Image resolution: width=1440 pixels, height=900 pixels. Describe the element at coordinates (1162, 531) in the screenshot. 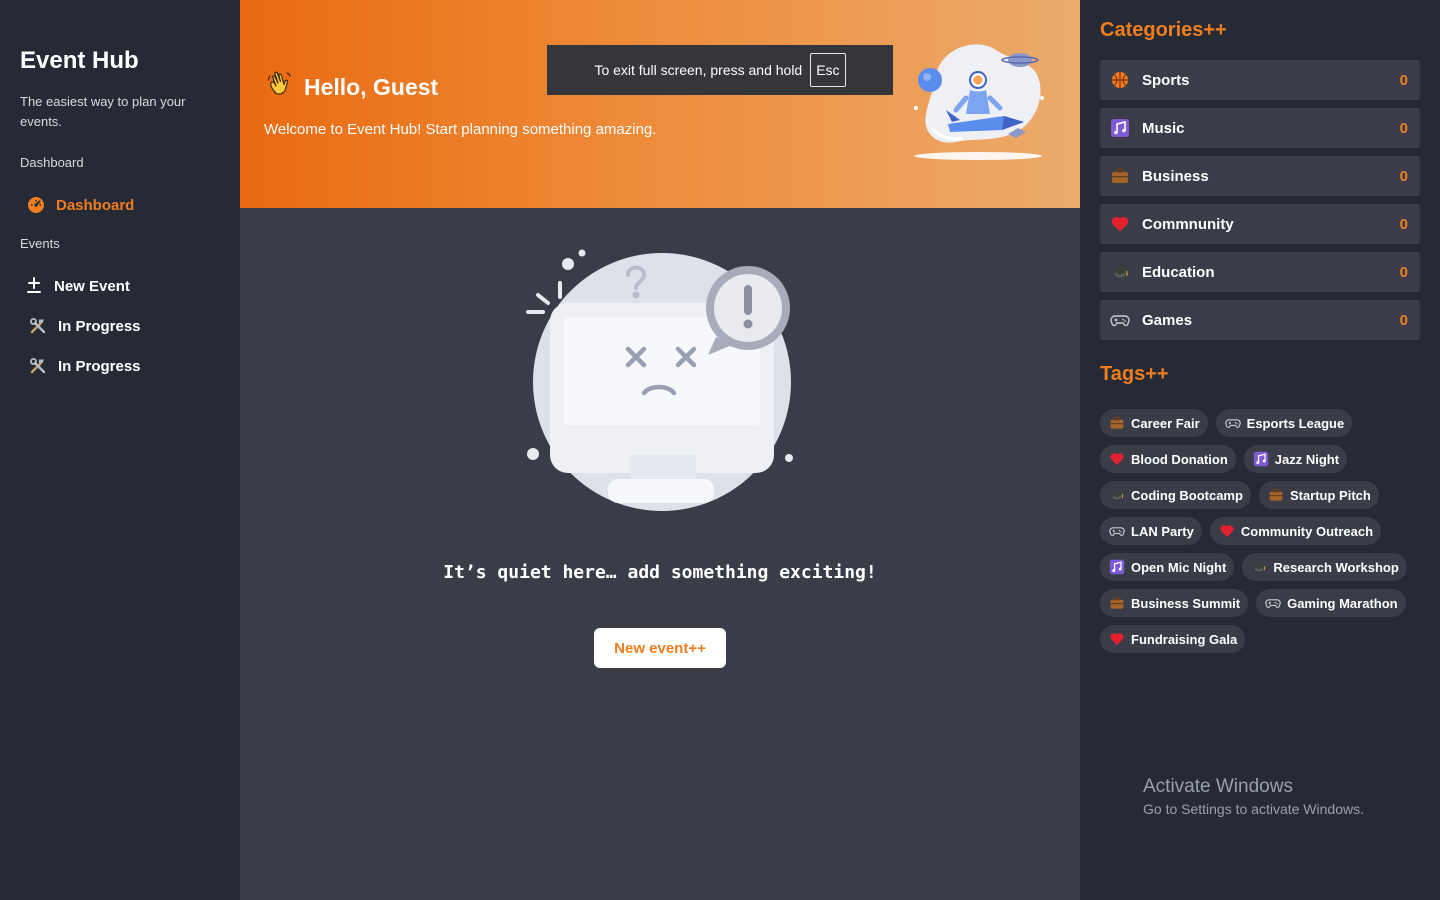

I see `tag-label: LAN Party` at that location.